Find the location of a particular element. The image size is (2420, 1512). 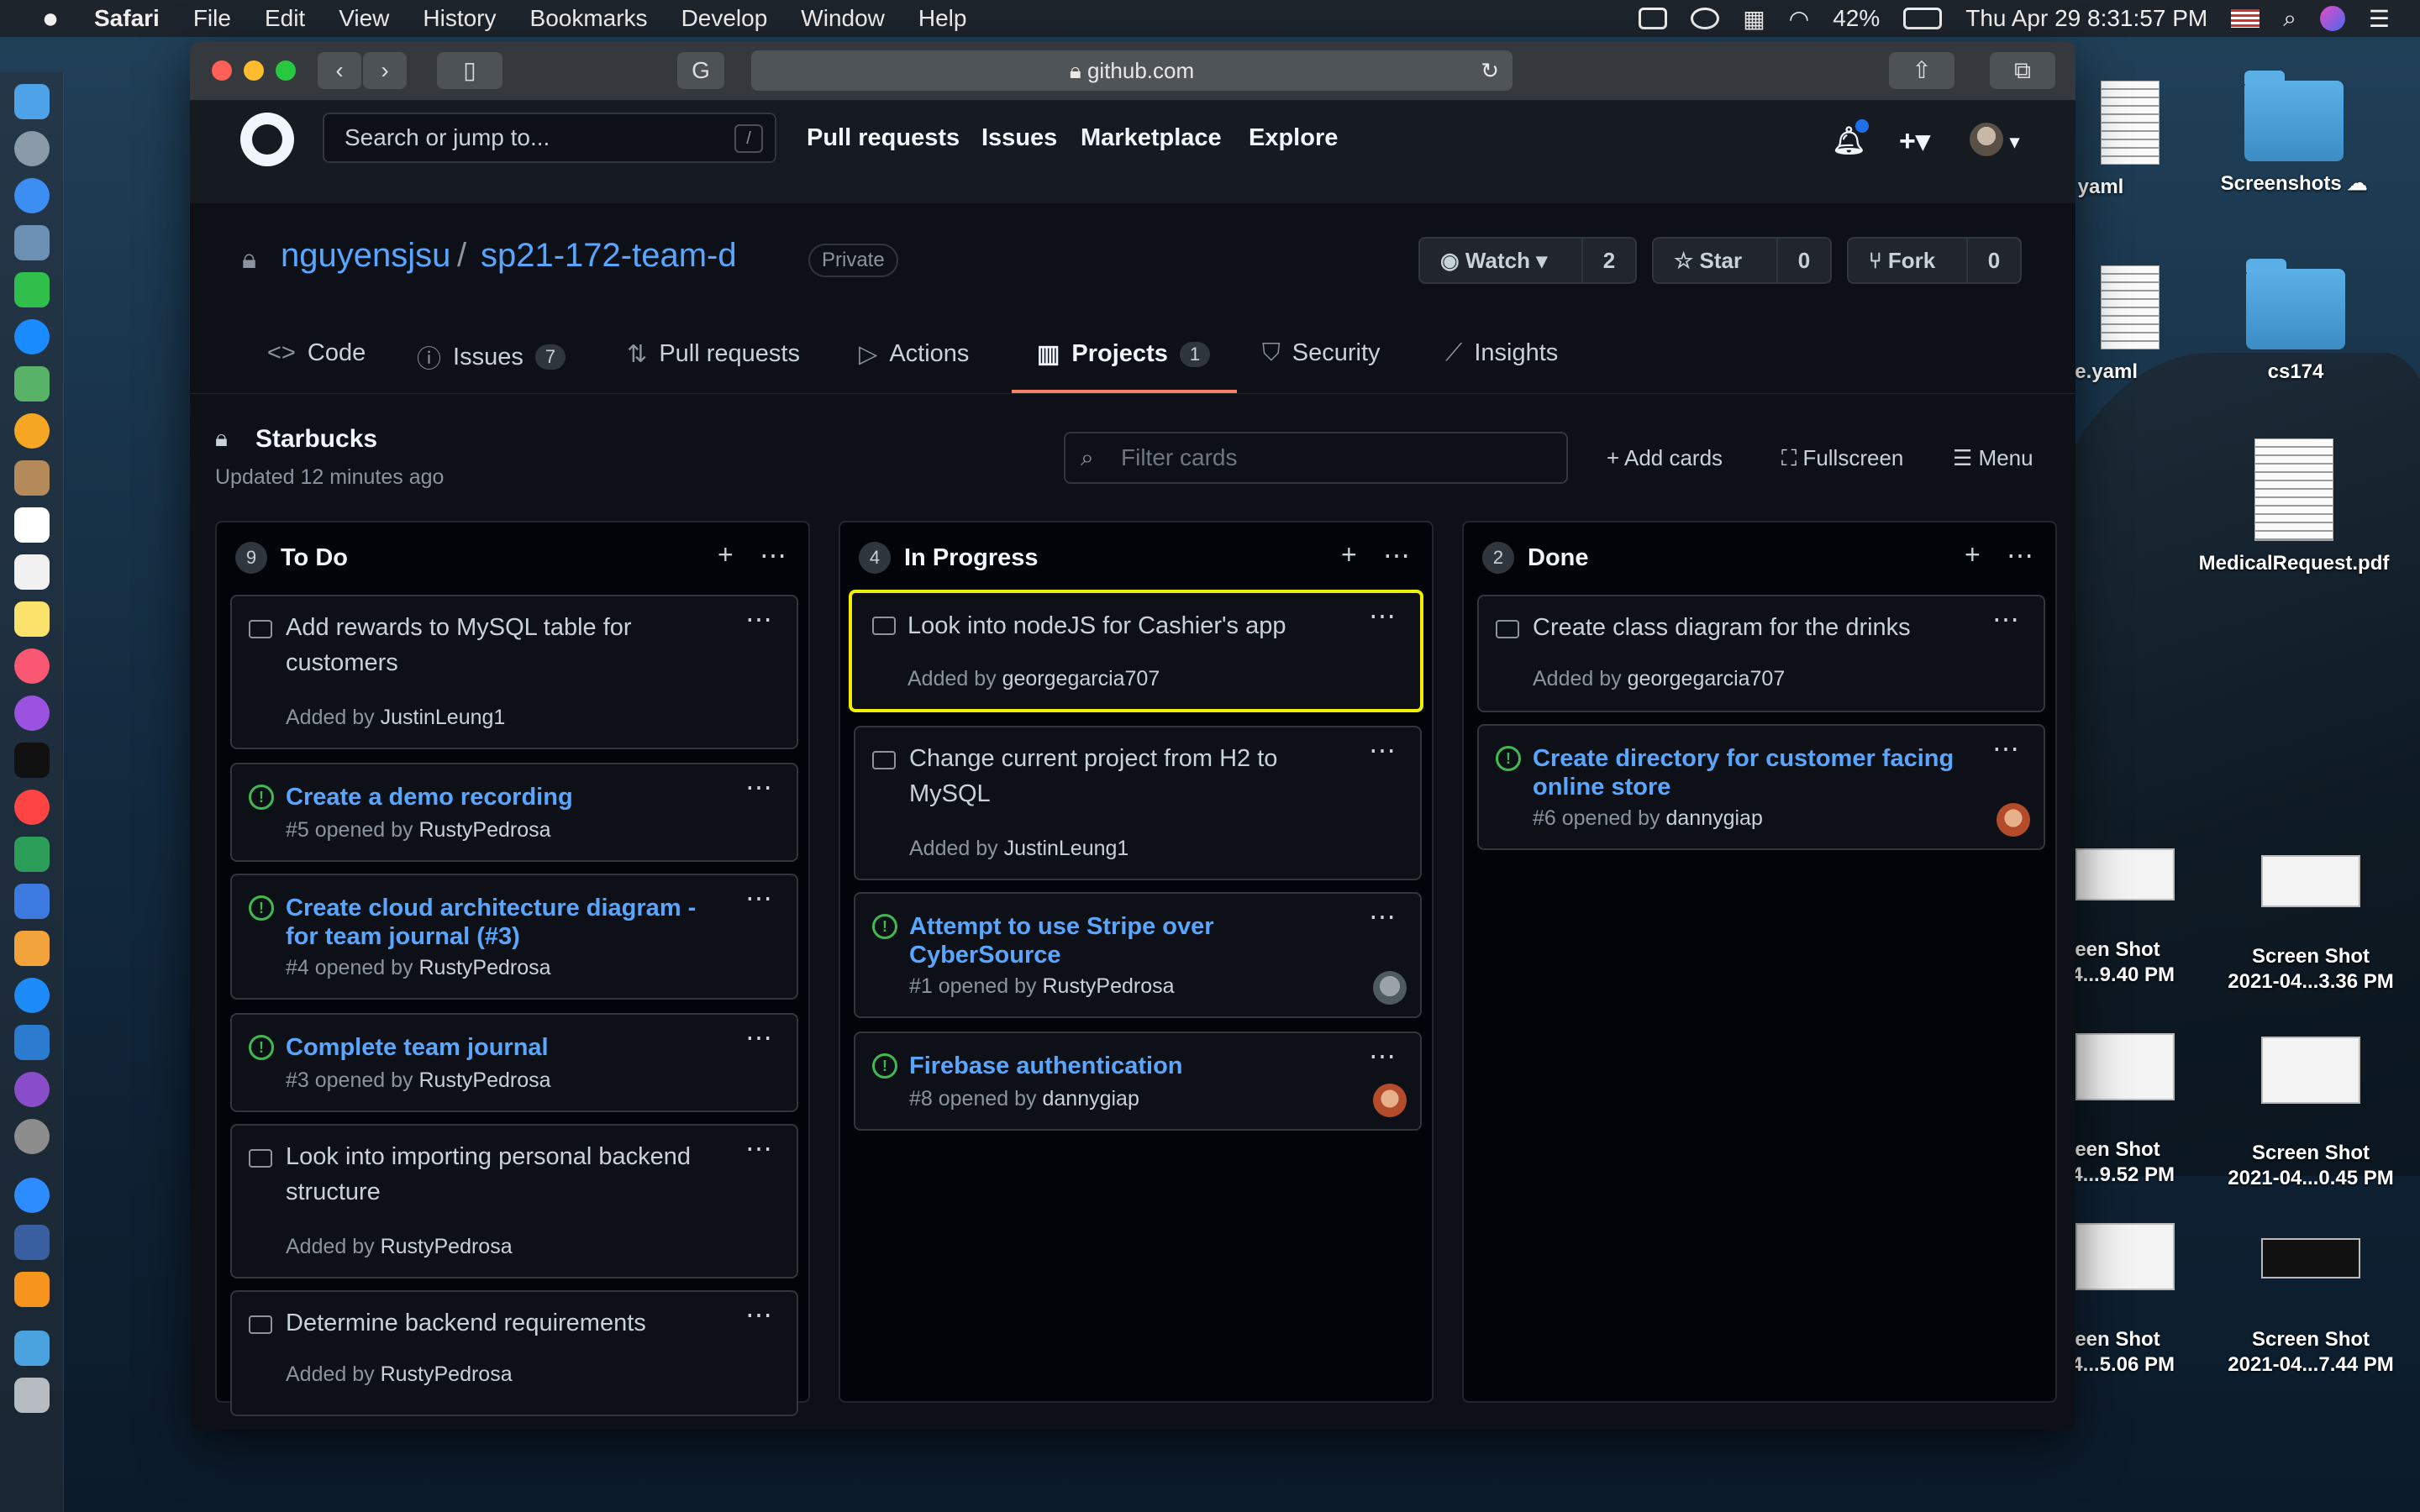

creative-cloud-icon is located at coordinates (1706, 18).